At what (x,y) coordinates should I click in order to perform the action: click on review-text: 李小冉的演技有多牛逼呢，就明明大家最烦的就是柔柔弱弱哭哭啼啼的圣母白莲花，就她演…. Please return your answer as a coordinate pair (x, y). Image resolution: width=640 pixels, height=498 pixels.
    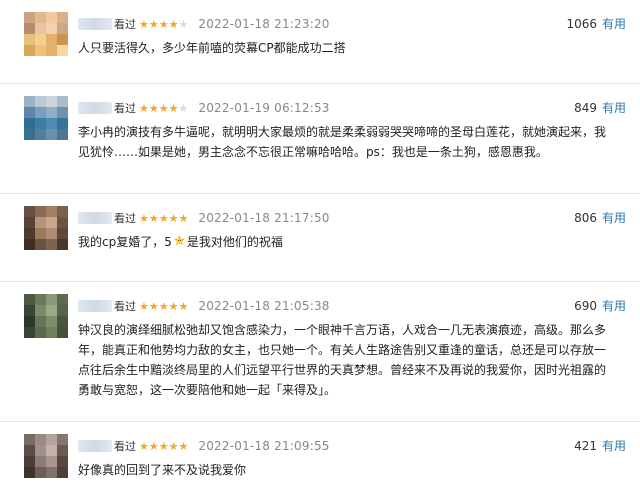
    Looking at the image, I should click on (342, 142).